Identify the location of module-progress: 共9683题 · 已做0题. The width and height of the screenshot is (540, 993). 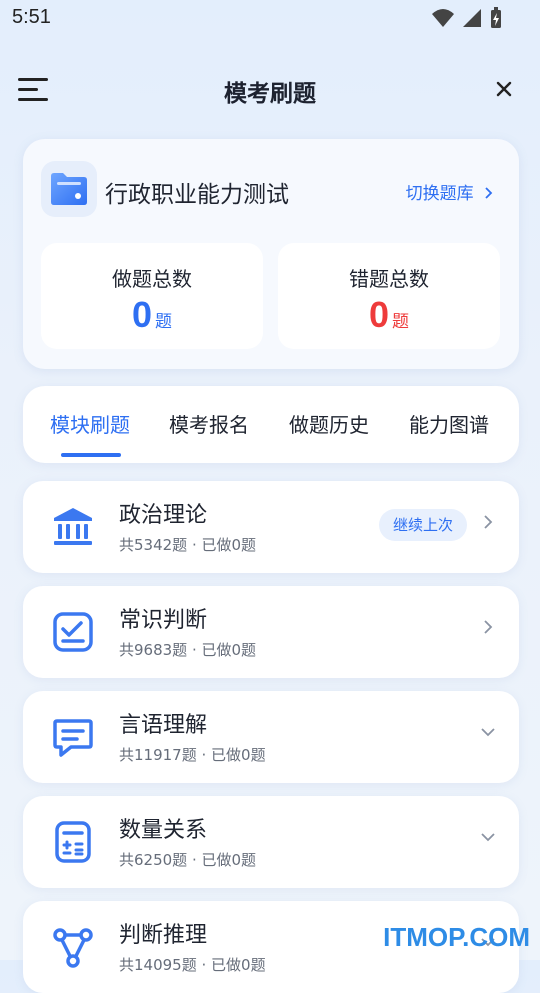
(188, 650).